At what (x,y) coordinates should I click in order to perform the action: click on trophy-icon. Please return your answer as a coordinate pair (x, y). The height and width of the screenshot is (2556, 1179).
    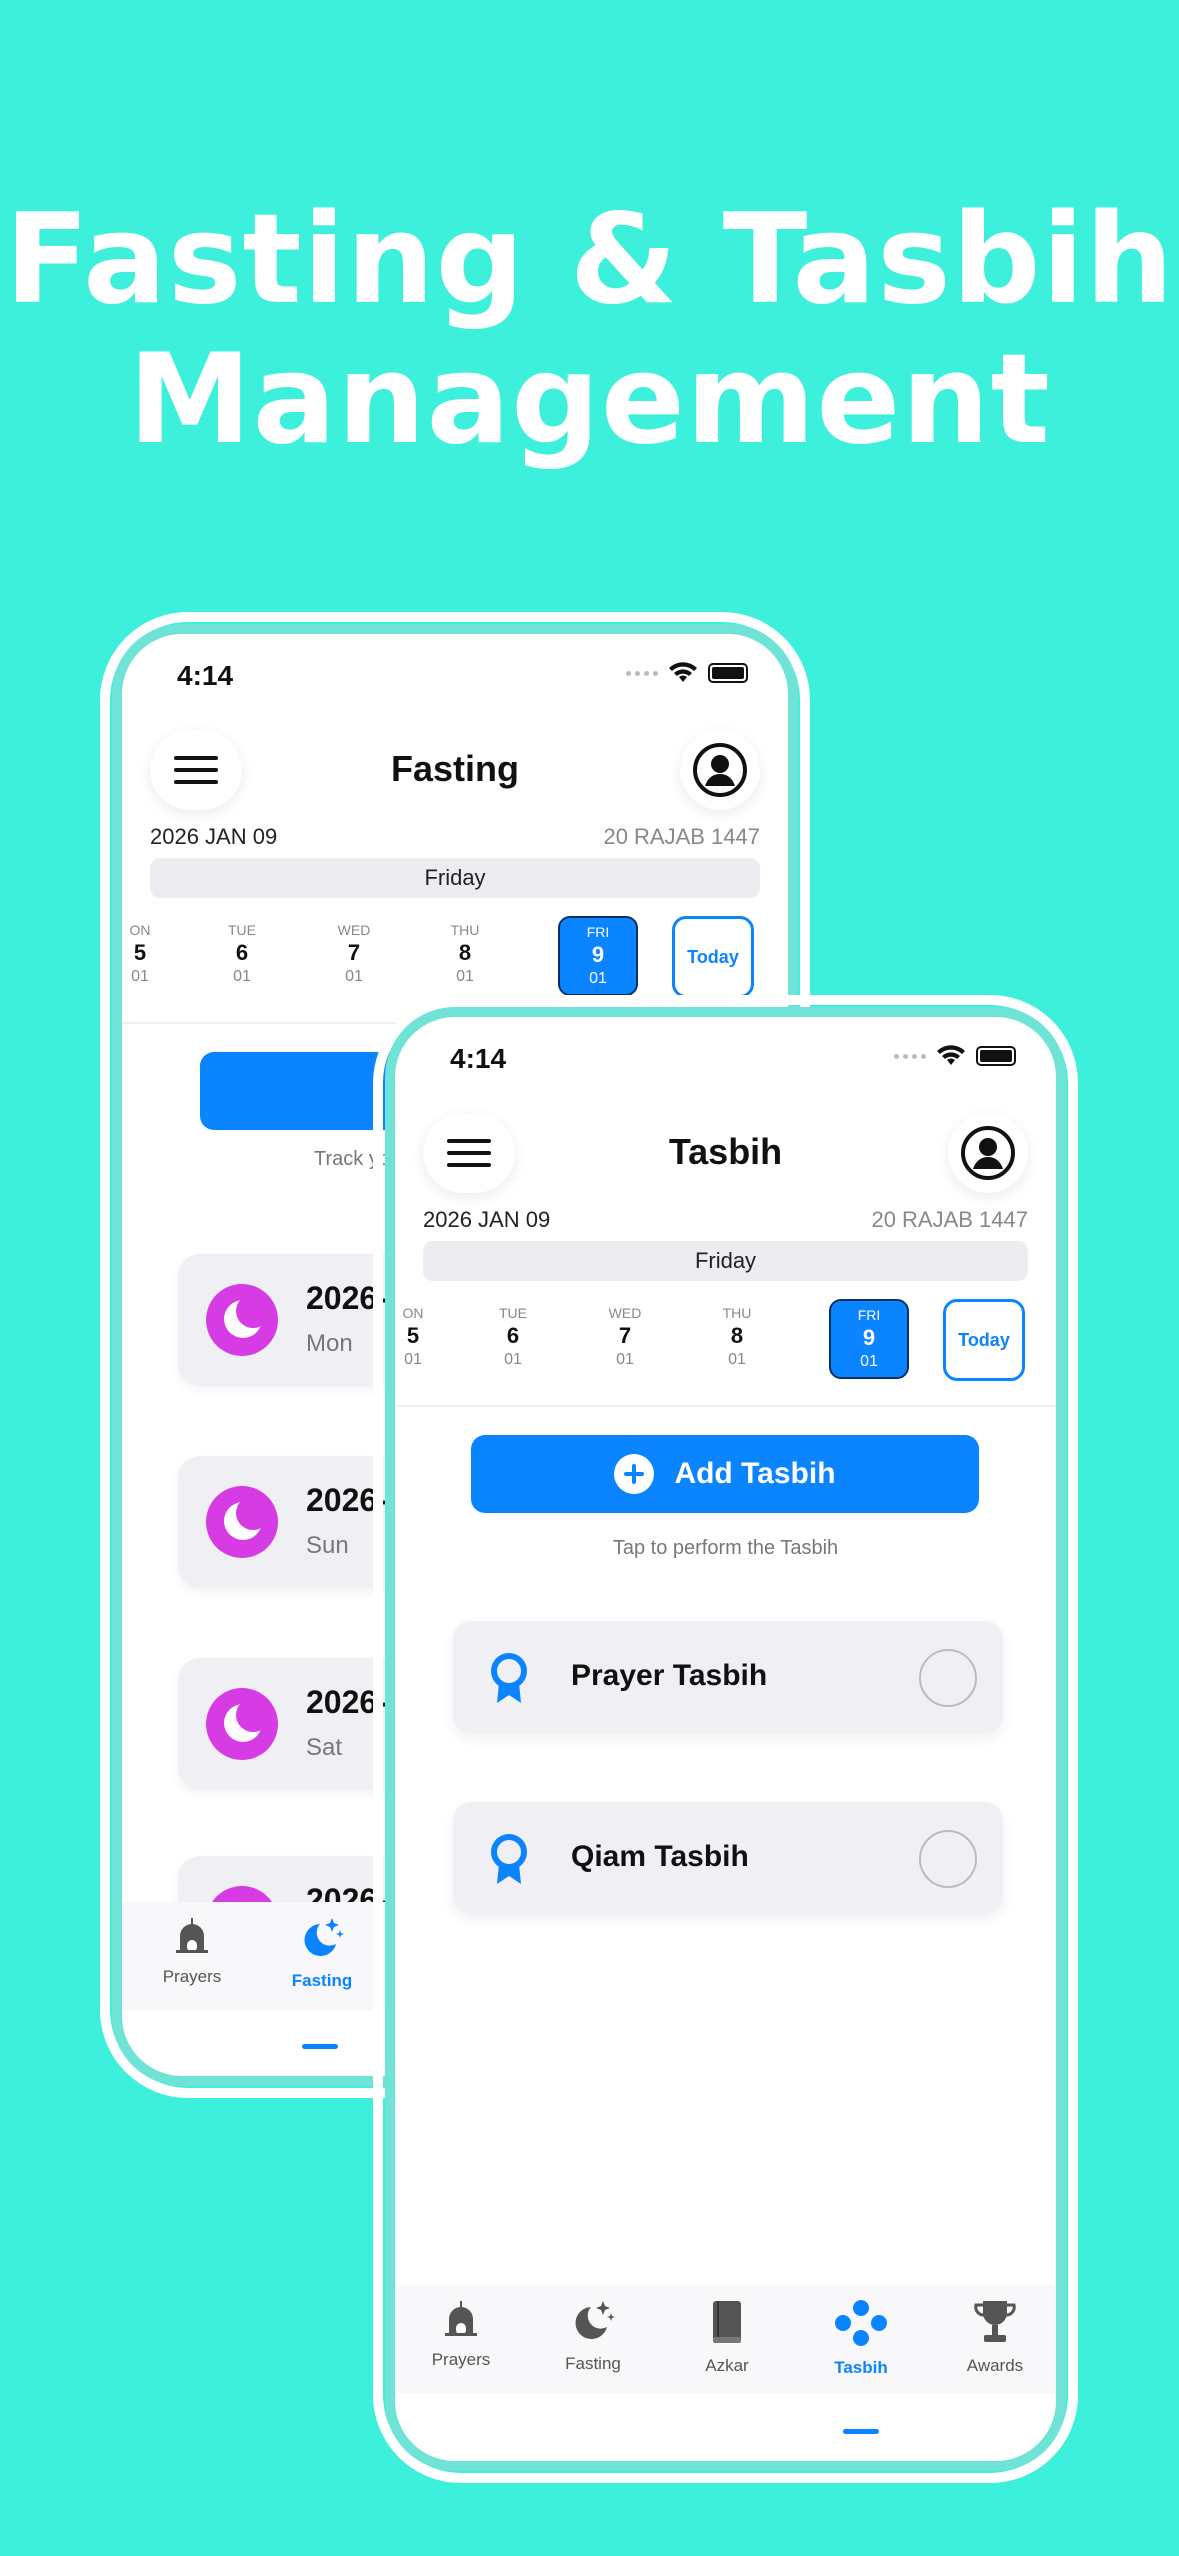
    Looking at the image, I should click on (995, 2321).